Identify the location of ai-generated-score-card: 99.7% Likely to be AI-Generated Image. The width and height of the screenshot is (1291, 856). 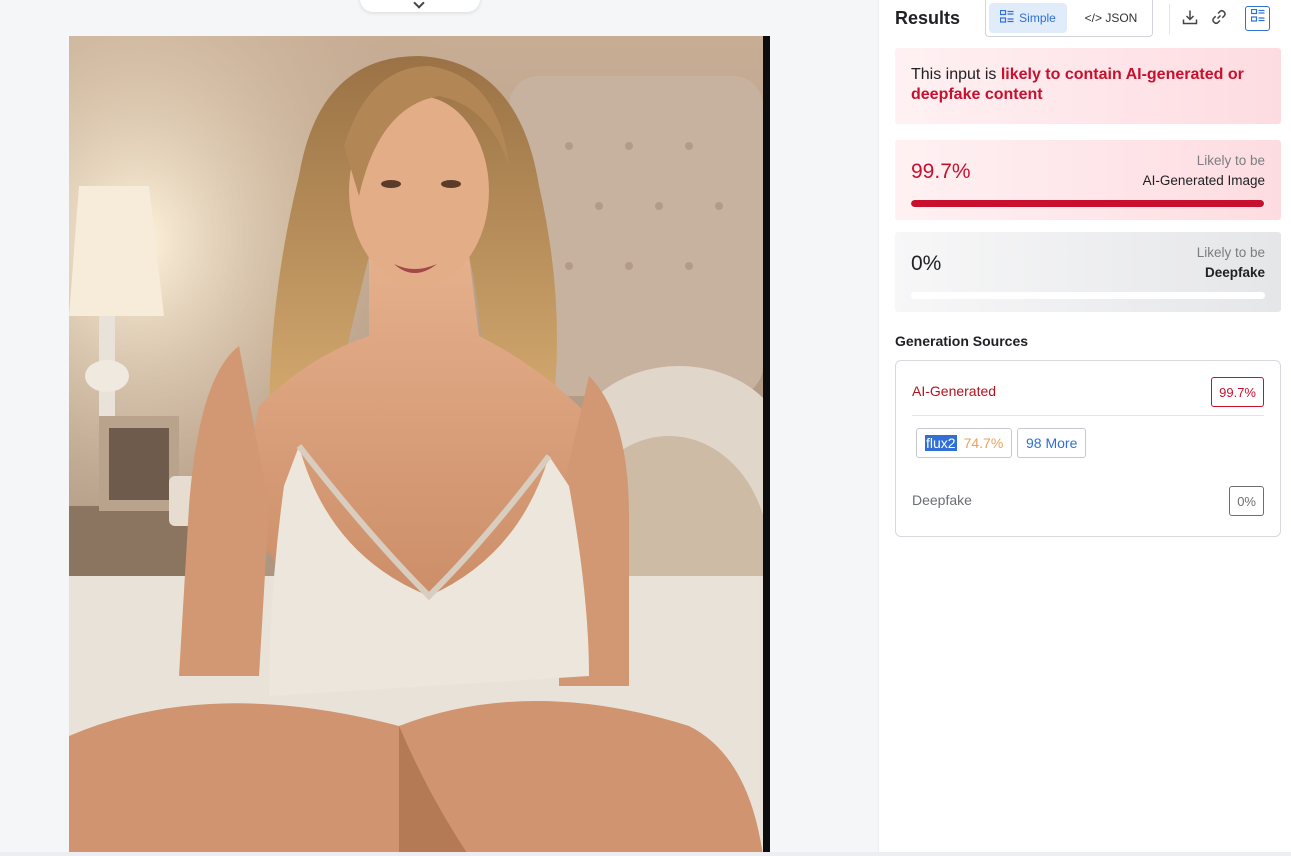
(1088, 180).